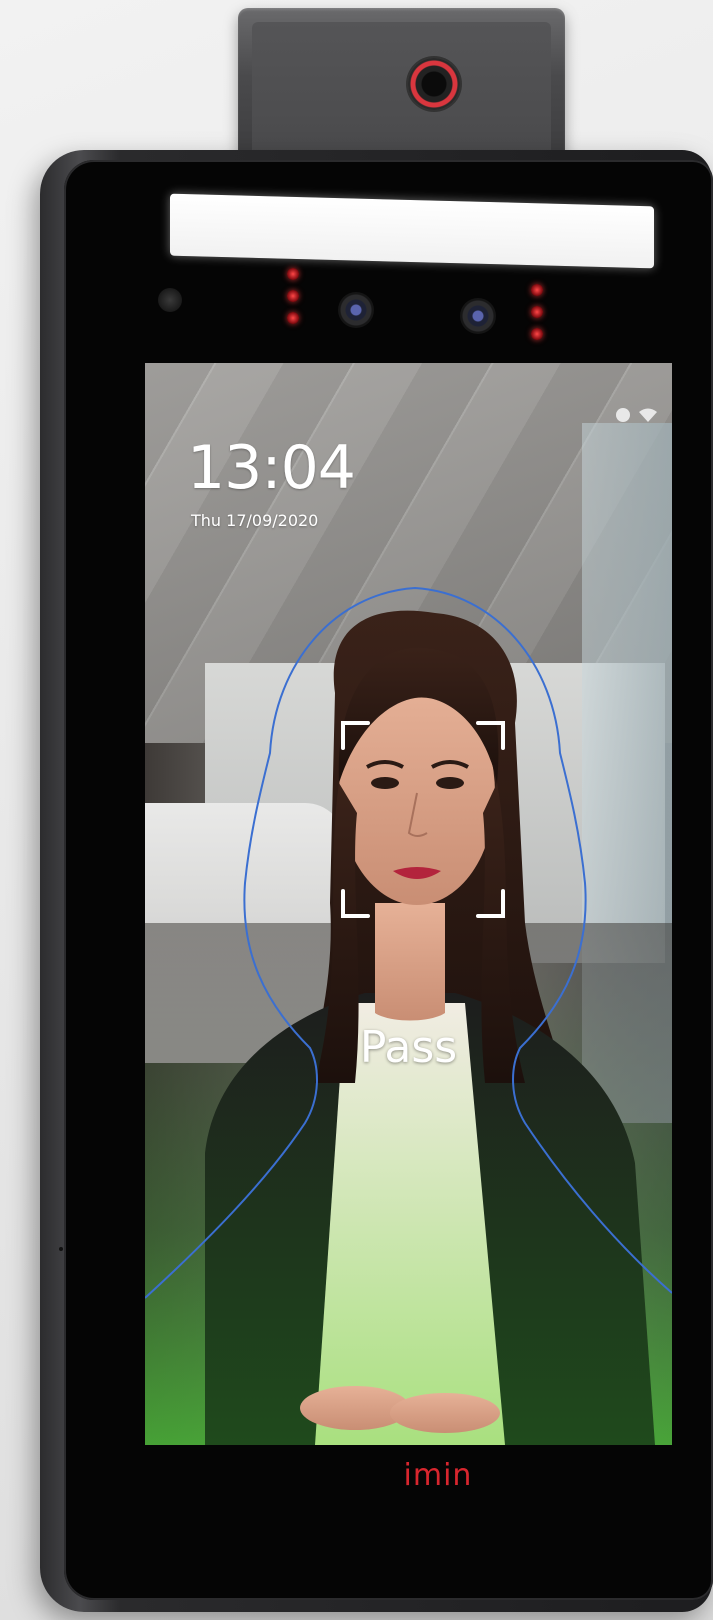 The height and width of the screenshot is (1620, 713). I want to click on microphone-hole, so click(61, 1249).